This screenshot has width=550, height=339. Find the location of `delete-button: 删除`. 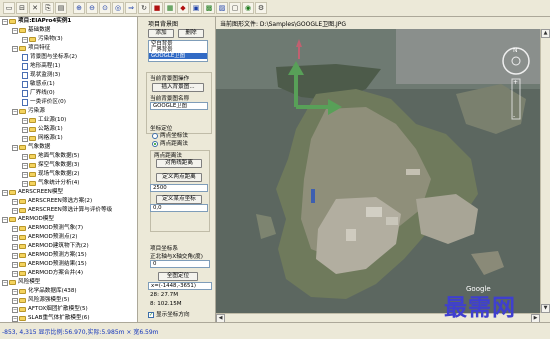

delete-button: 删除 is located at coordinates (191, 33).